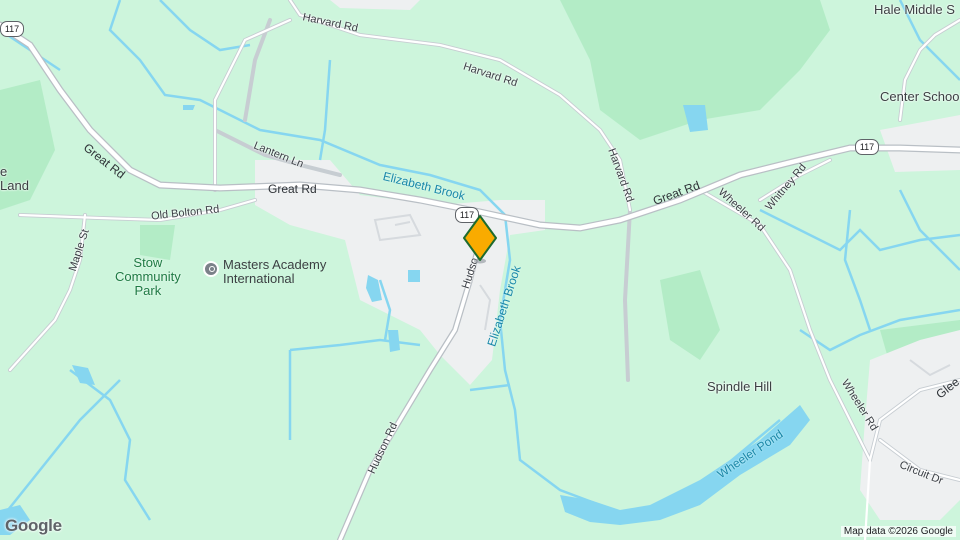 This screenshot has height=540, width=960. What do you see at coordinates (920, 96) in the screenshot?
I see `label-center-school: Center Schoo` at bounding box center [920, 96].